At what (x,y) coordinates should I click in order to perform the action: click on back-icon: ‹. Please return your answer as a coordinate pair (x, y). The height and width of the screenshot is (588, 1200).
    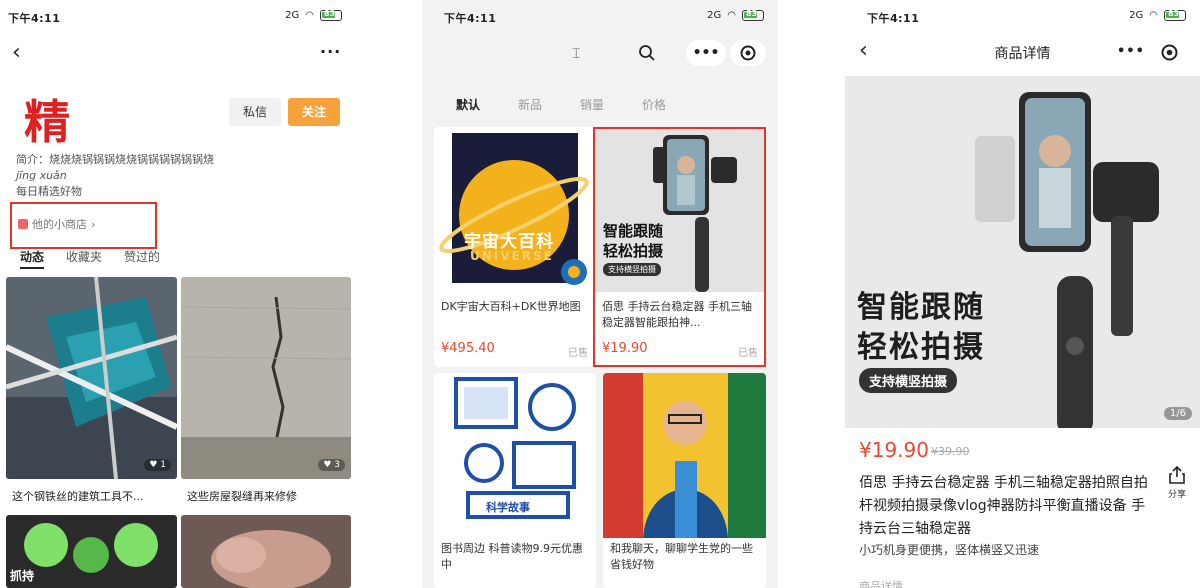
    Looking at the image, I should click on (16, 53).